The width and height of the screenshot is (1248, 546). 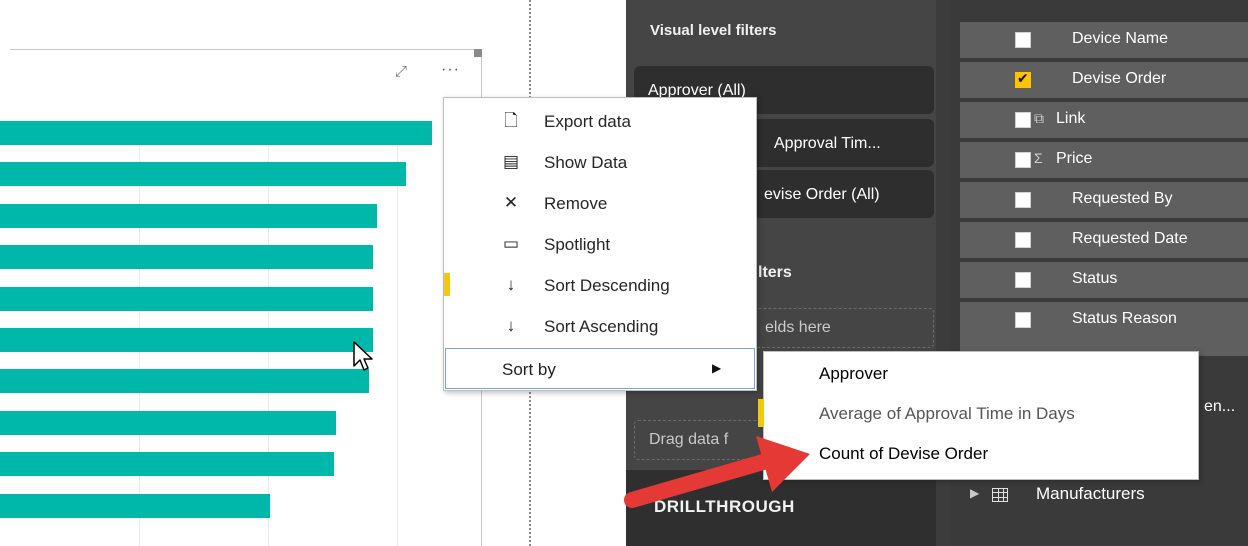 I want to click on sort-option-label: Average of Approval Time in Days, so click(x=947, y=413).